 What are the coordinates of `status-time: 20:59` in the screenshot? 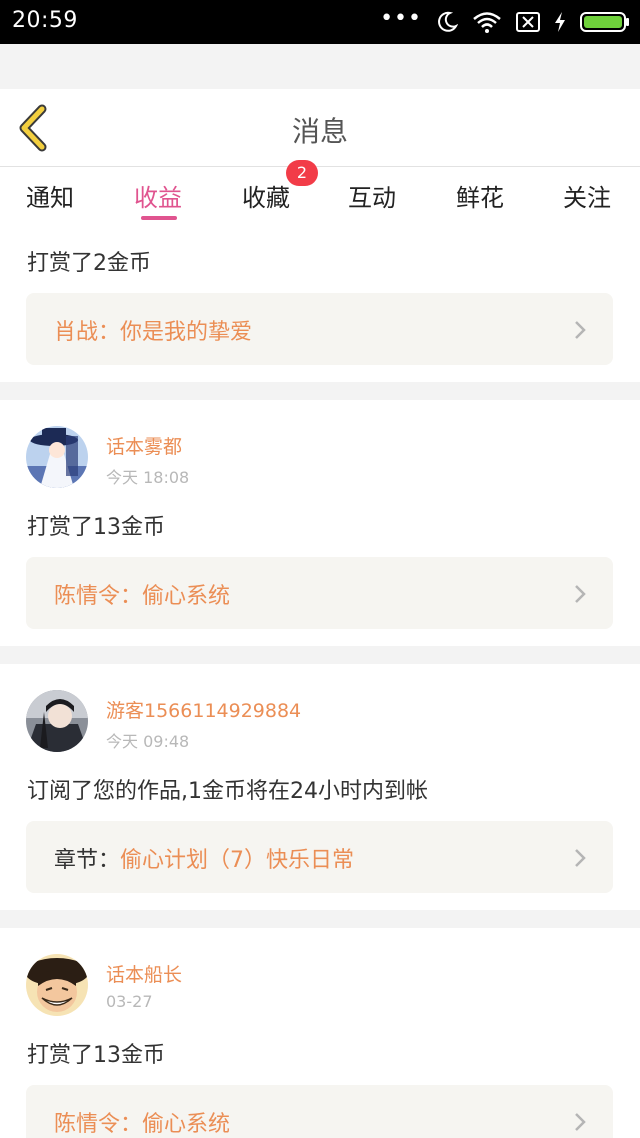 It's located at (45, 20).